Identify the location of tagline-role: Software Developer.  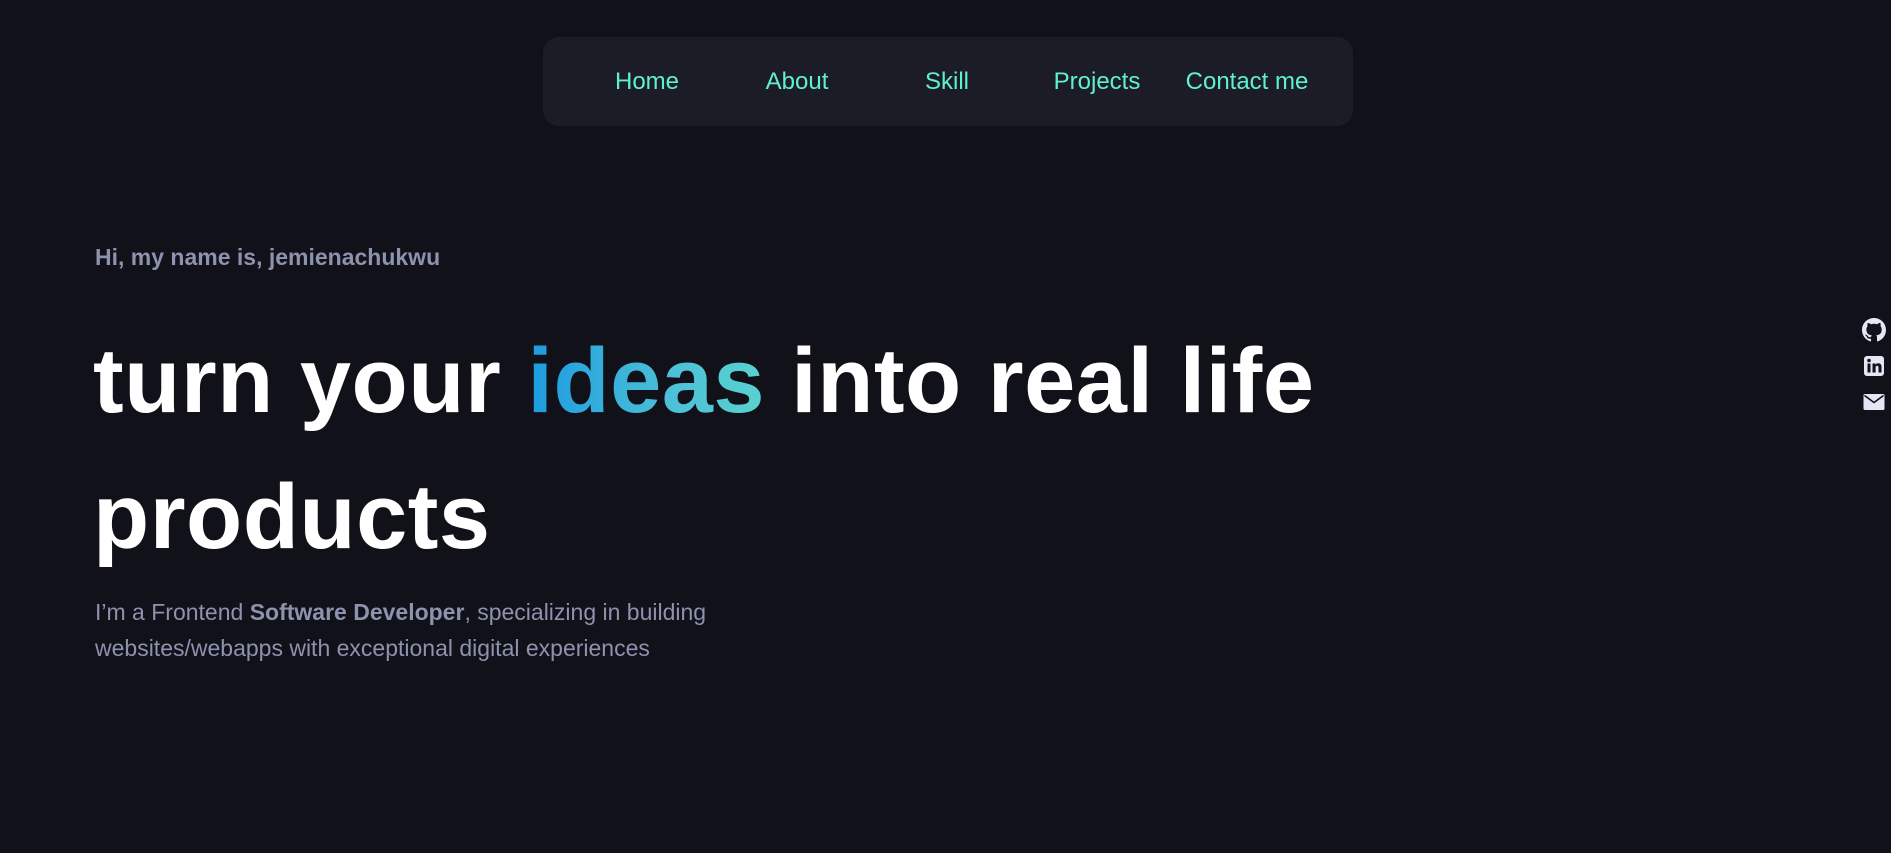
(357, 612).